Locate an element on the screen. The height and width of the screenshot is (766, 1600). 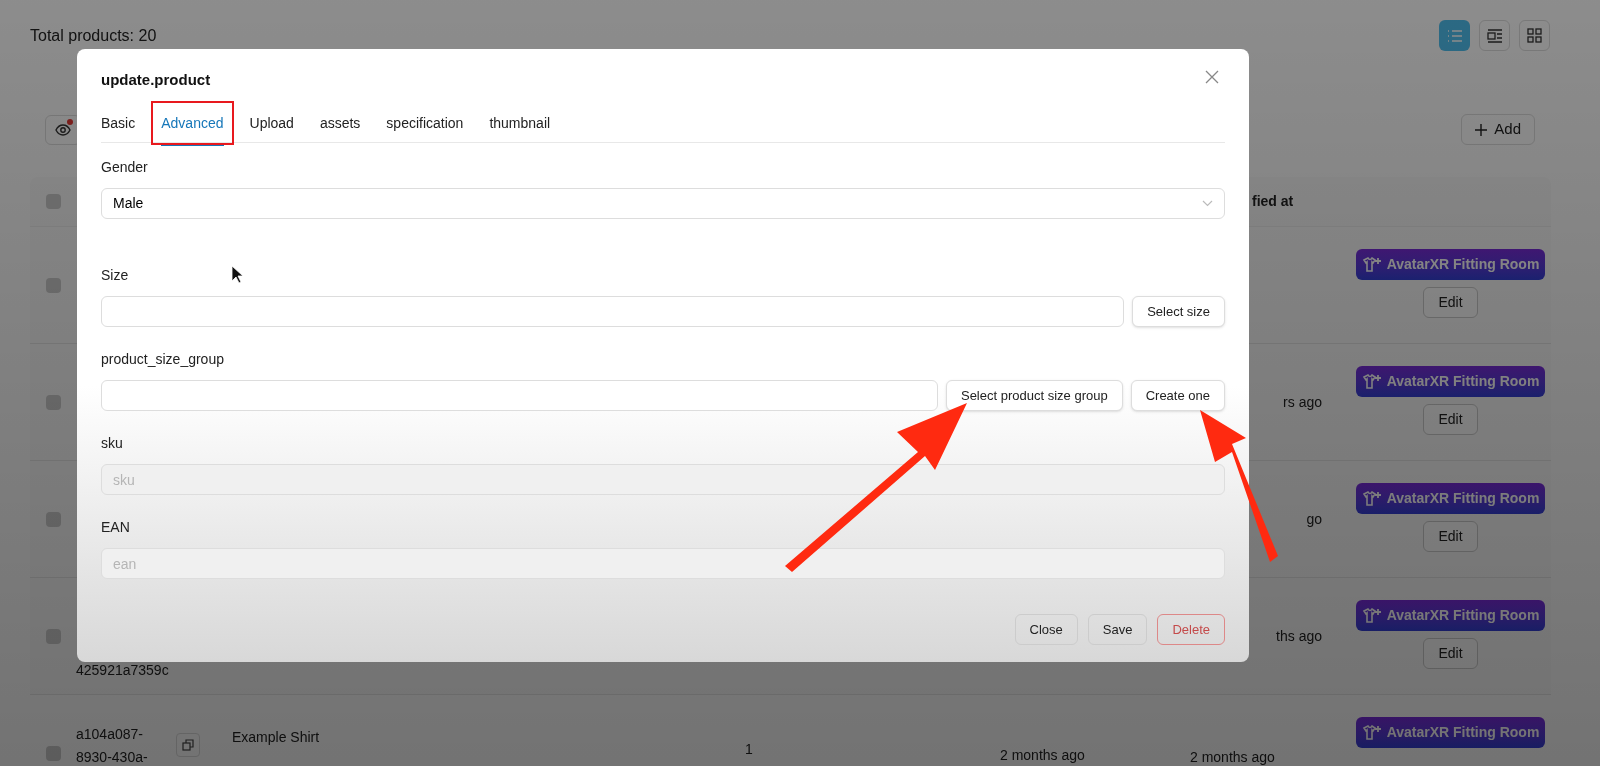
select-button: Select product size group is located at coordinates (1034, 395).